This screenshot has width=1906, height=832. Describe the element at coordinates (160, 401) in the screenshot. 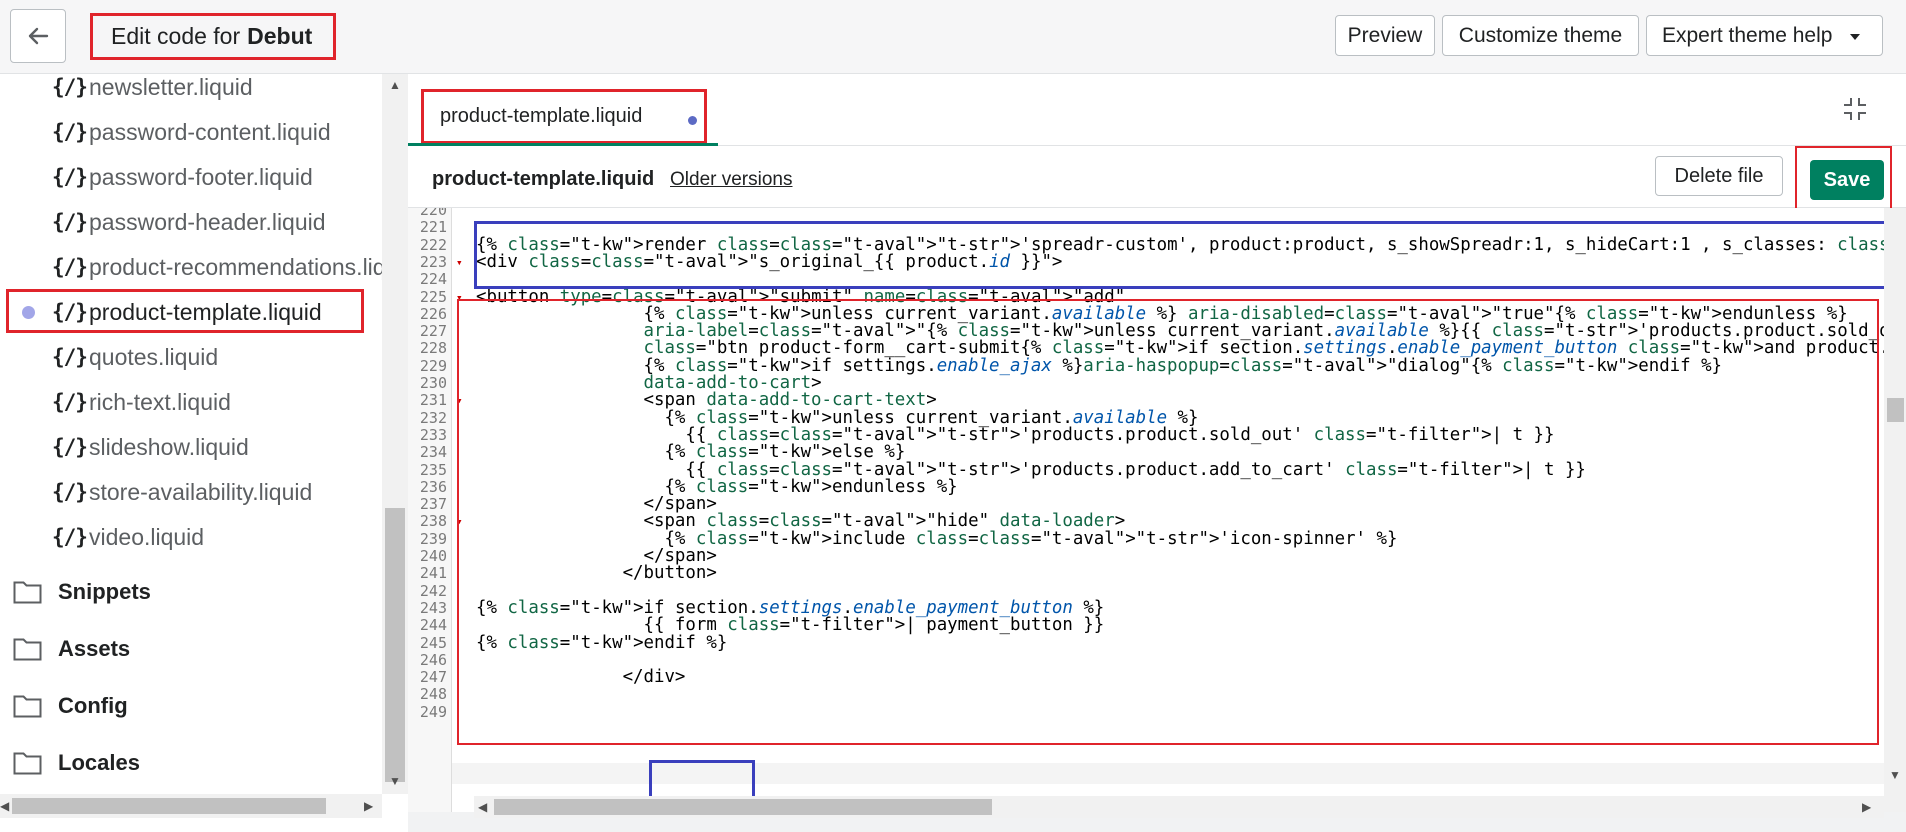

I see `file-name: rich-text.liquid` at that location.